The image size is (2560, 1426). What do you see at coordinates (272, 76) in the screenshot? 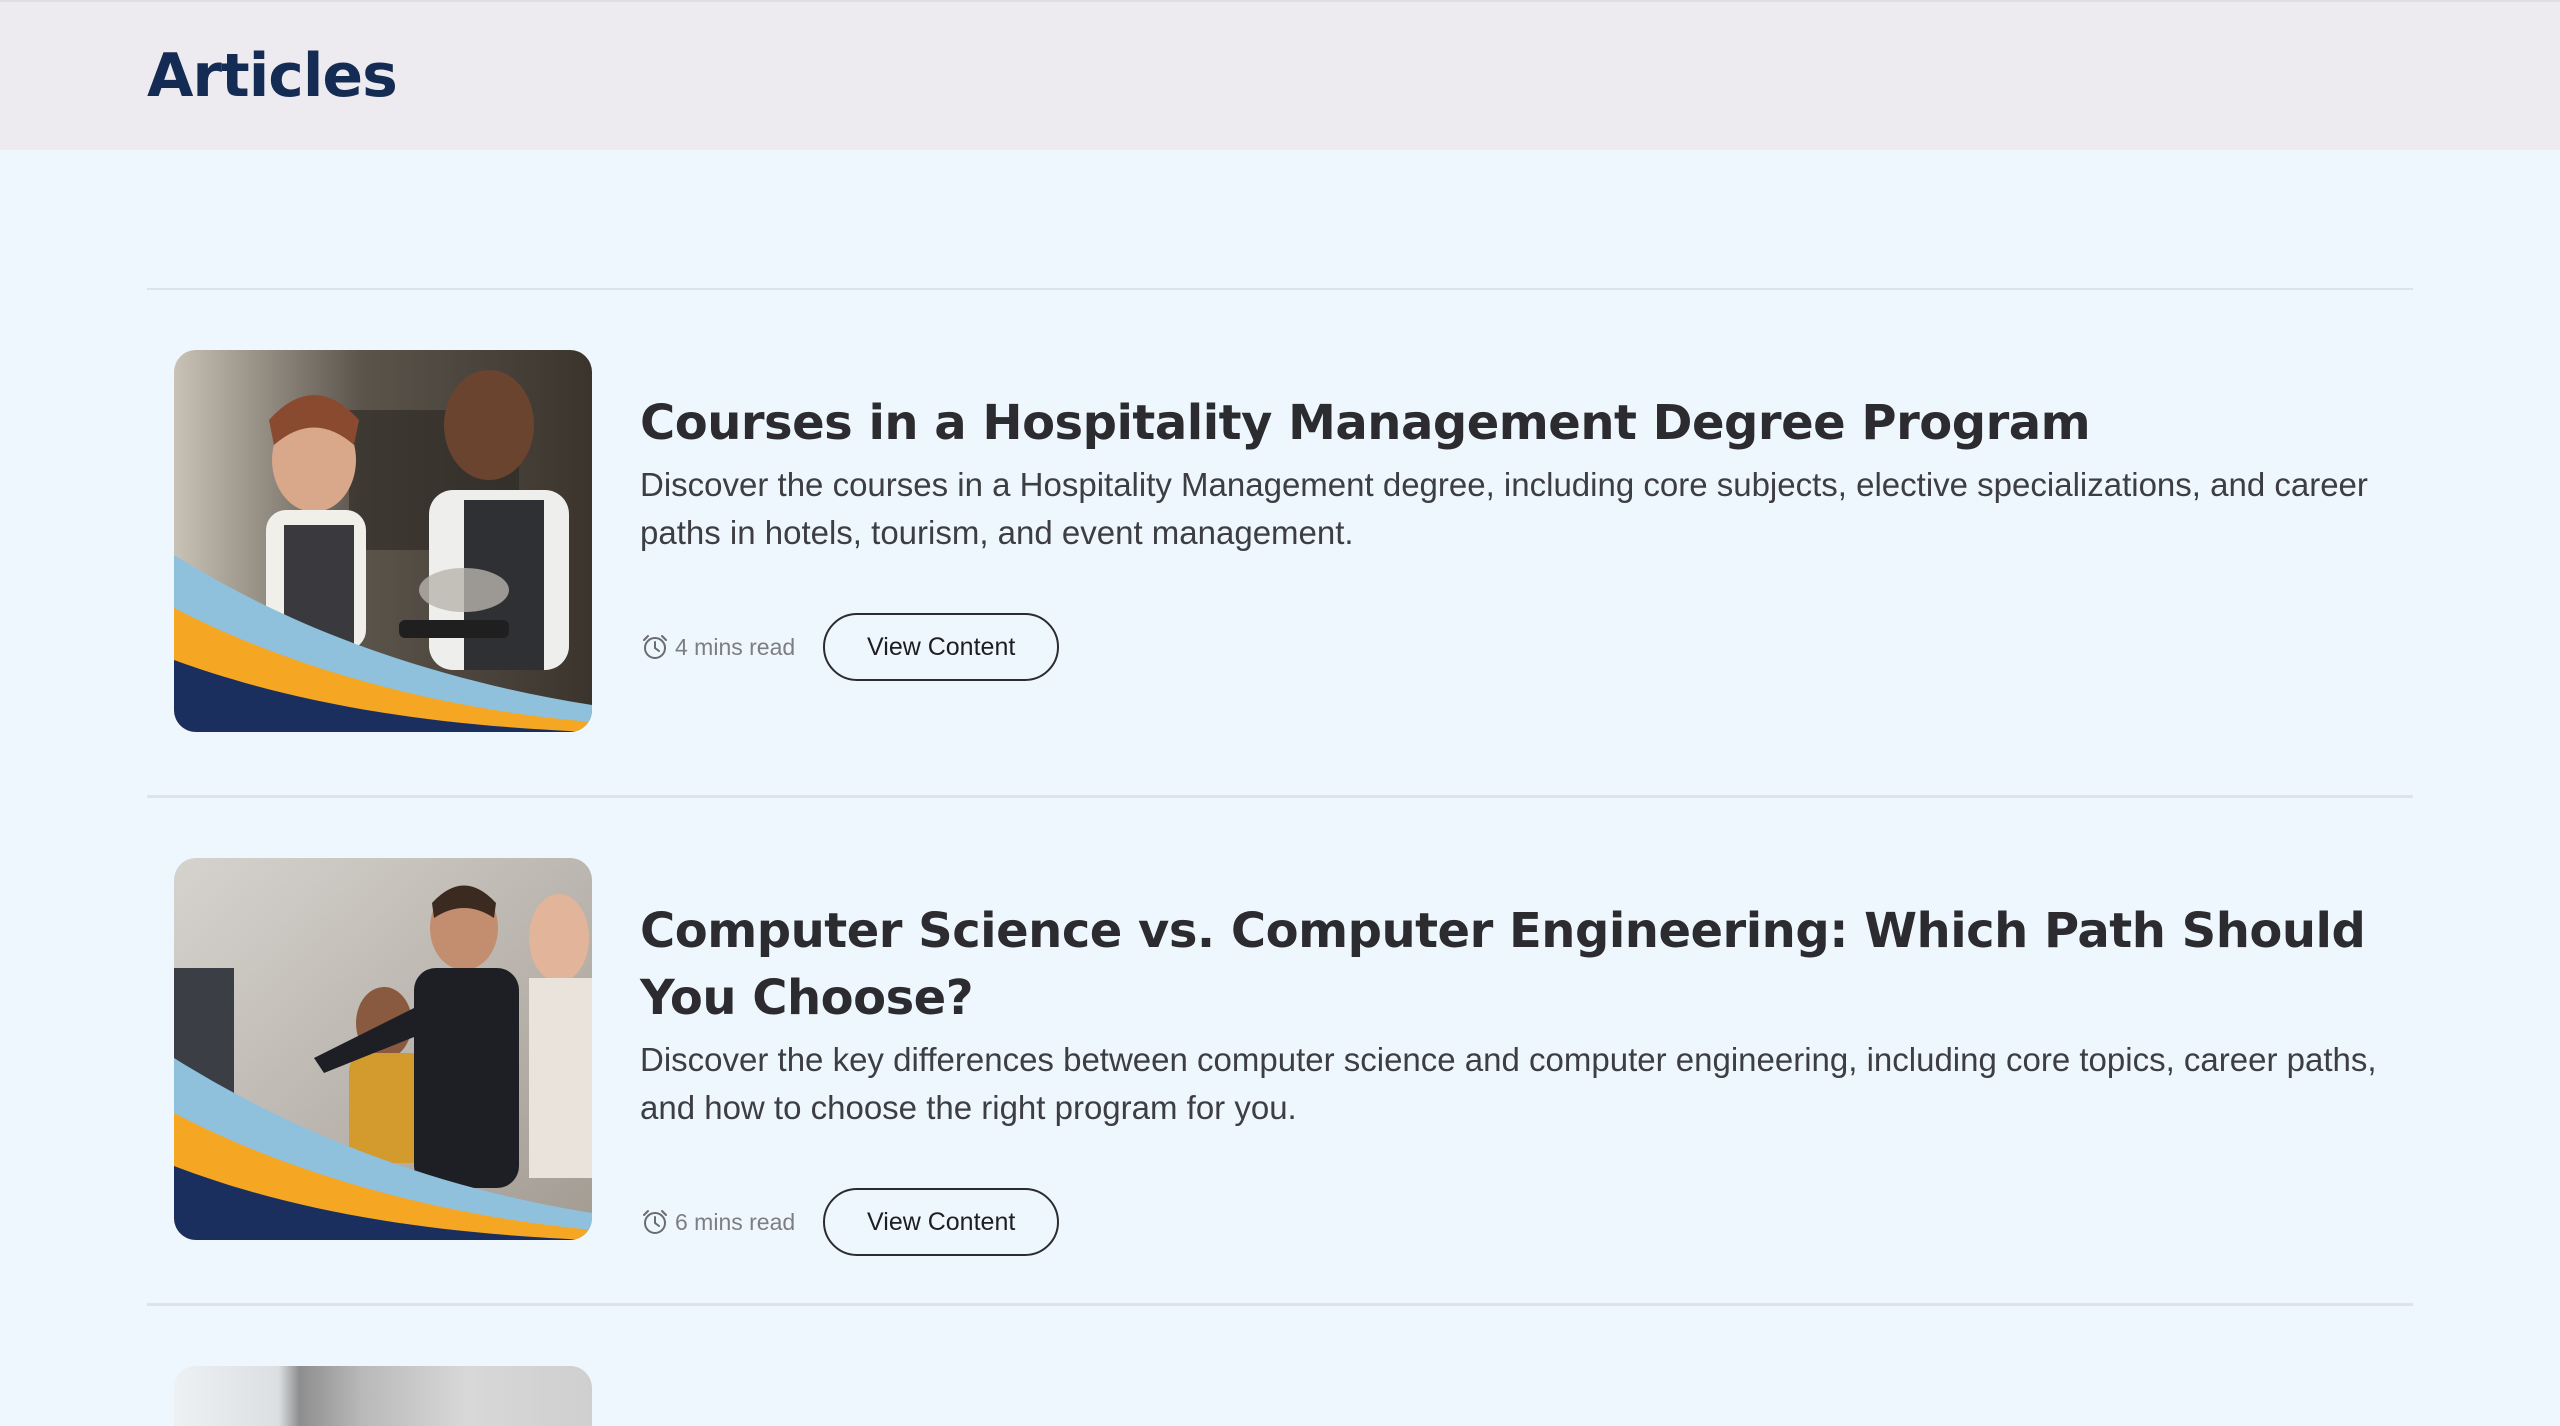
I see `page-title: Articles` at bounding box center [272, 76].